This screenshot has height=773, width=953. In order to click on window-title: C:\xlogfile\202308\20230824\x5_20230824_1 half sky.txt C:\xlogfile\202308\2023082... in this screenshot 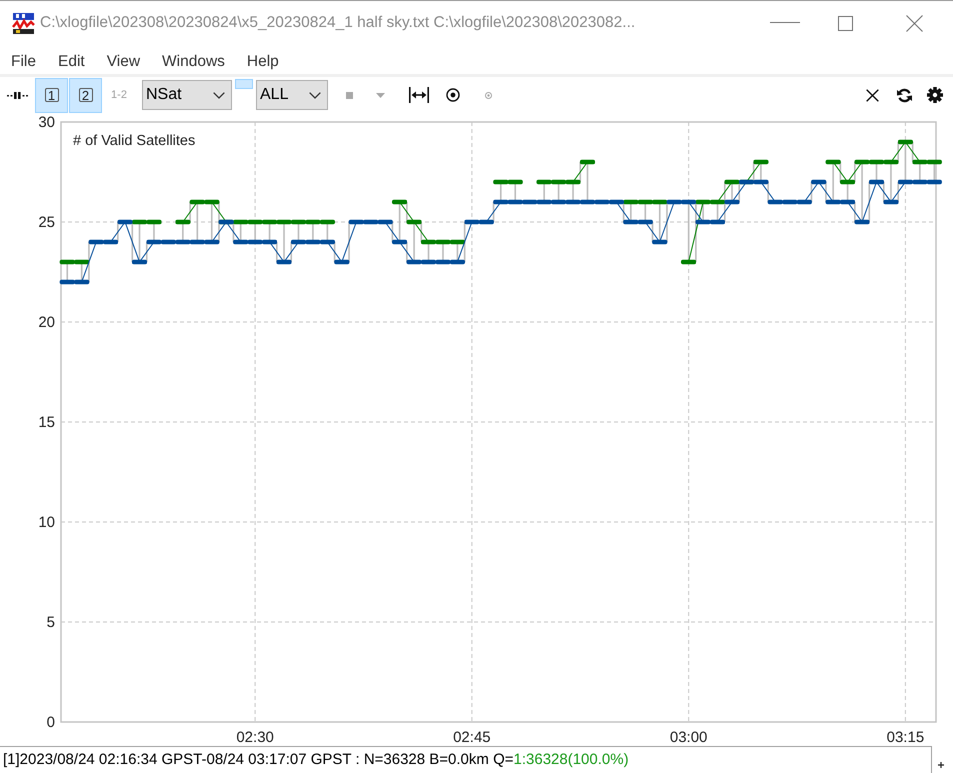, I will do `click(338, 23)`.